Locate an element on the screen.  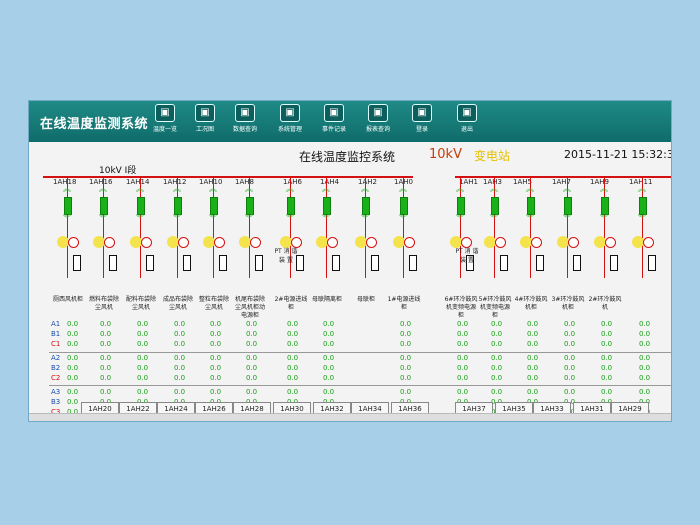
section-label: 10kV I段 is located at coordinates (118, 171).